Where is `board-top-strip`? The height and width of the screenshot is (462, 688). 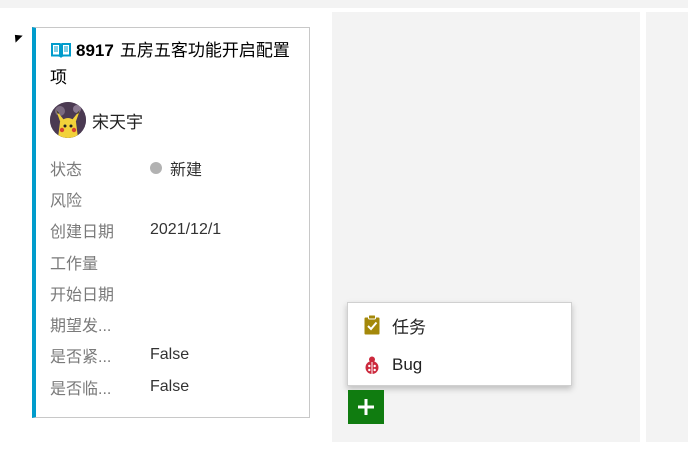
board-top-strip is located at coordinates (344, 4).